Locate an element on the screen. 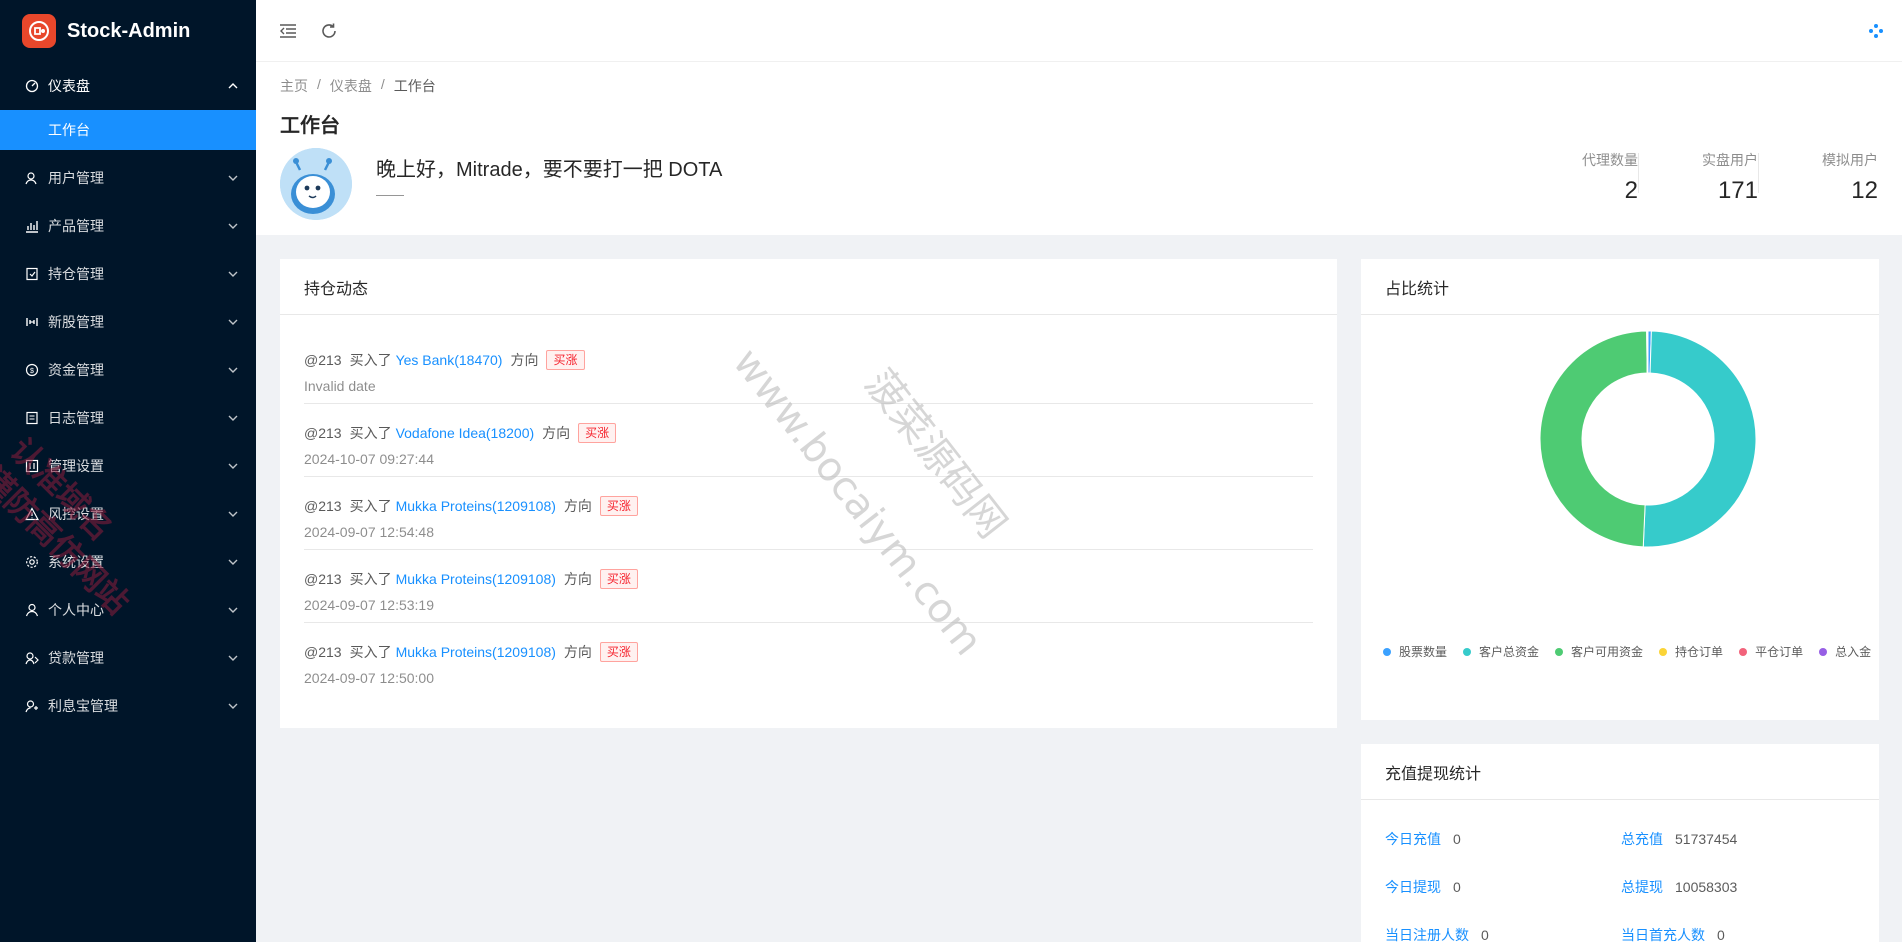 The height and width of the screenshot is (942, 1902). legend-item: 总入金 is located at coordinates (1845, 651).